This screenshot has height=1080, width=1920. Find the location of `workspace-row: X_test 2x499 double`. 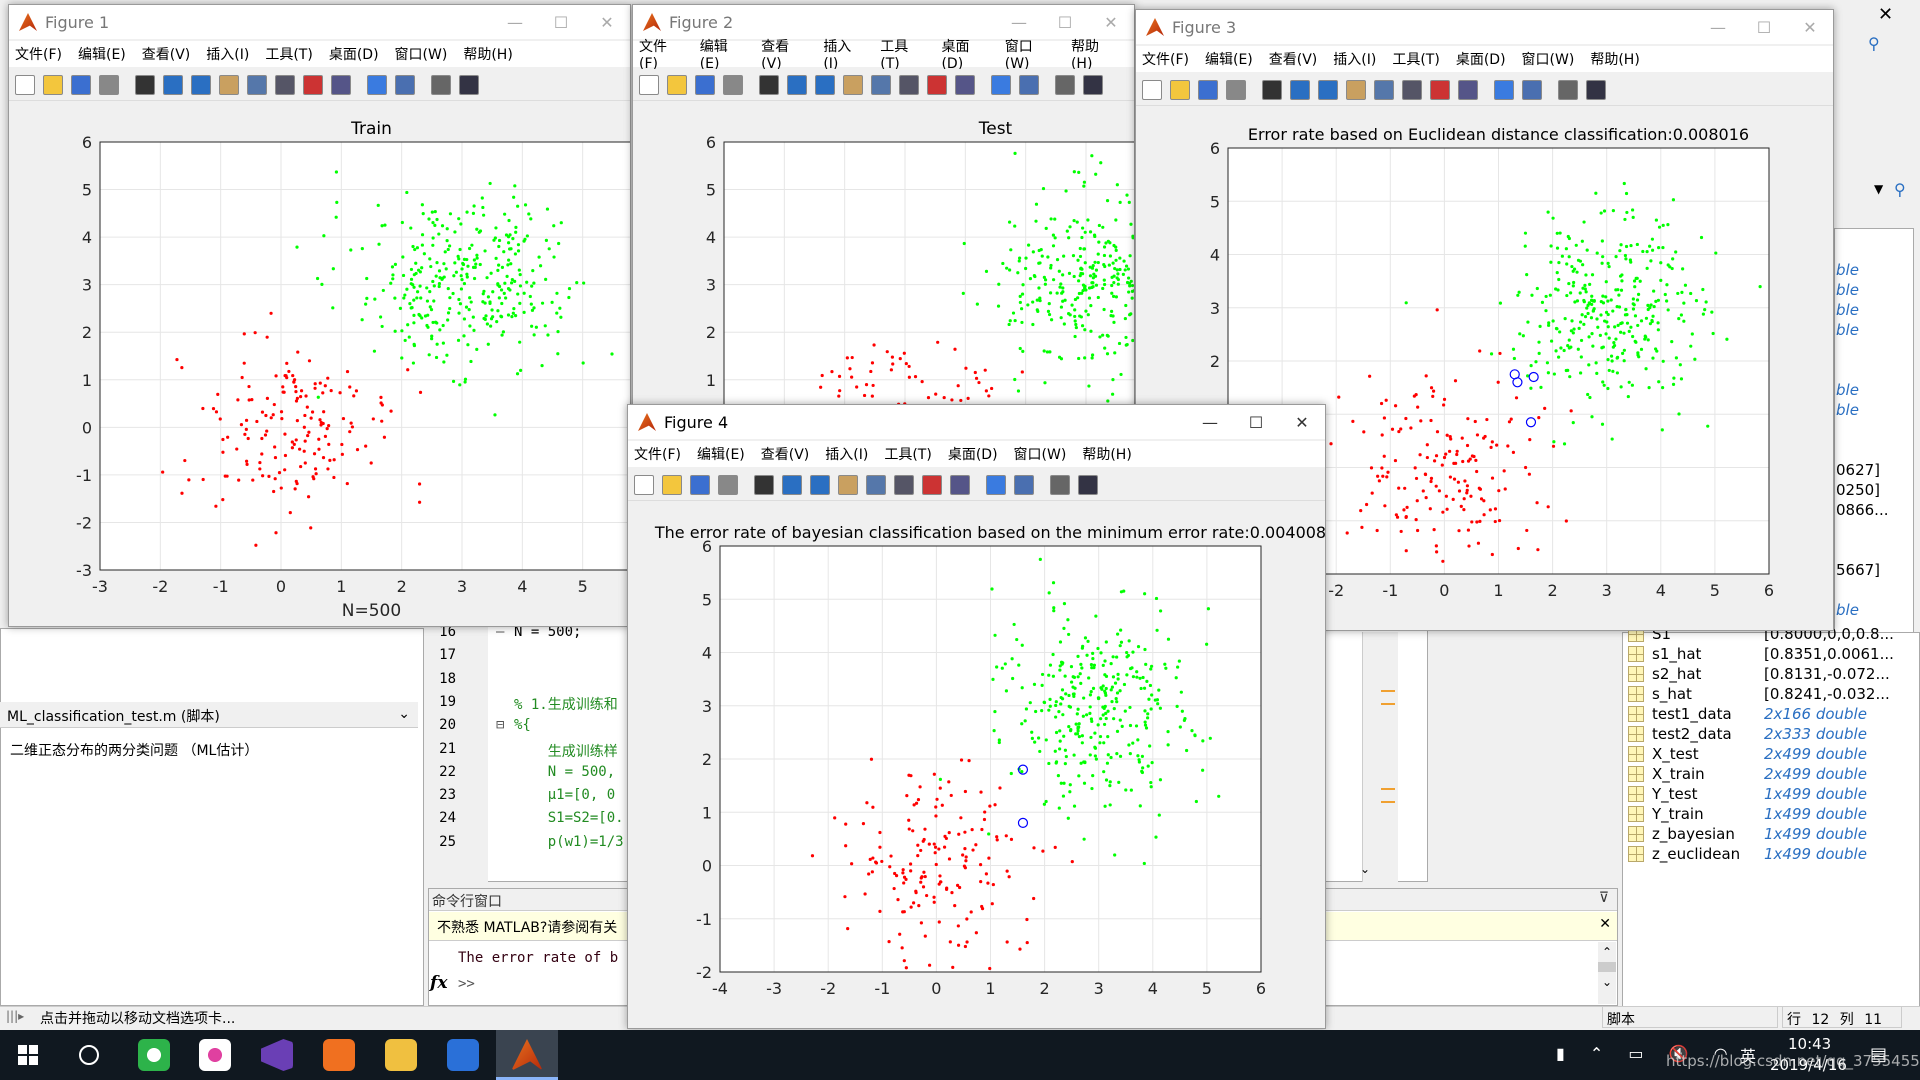

workspace-row: X_test 2x499 double is located at coordinates (1747, 754).